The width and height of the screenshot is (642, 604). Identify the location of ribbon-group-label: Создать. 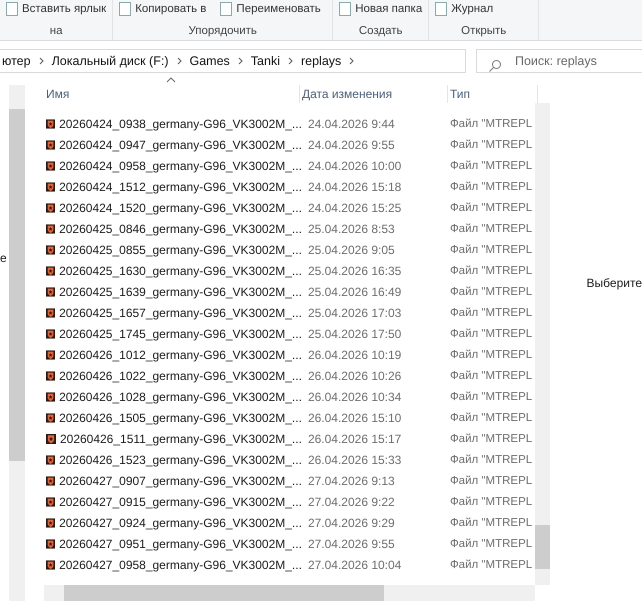
(381, 31).